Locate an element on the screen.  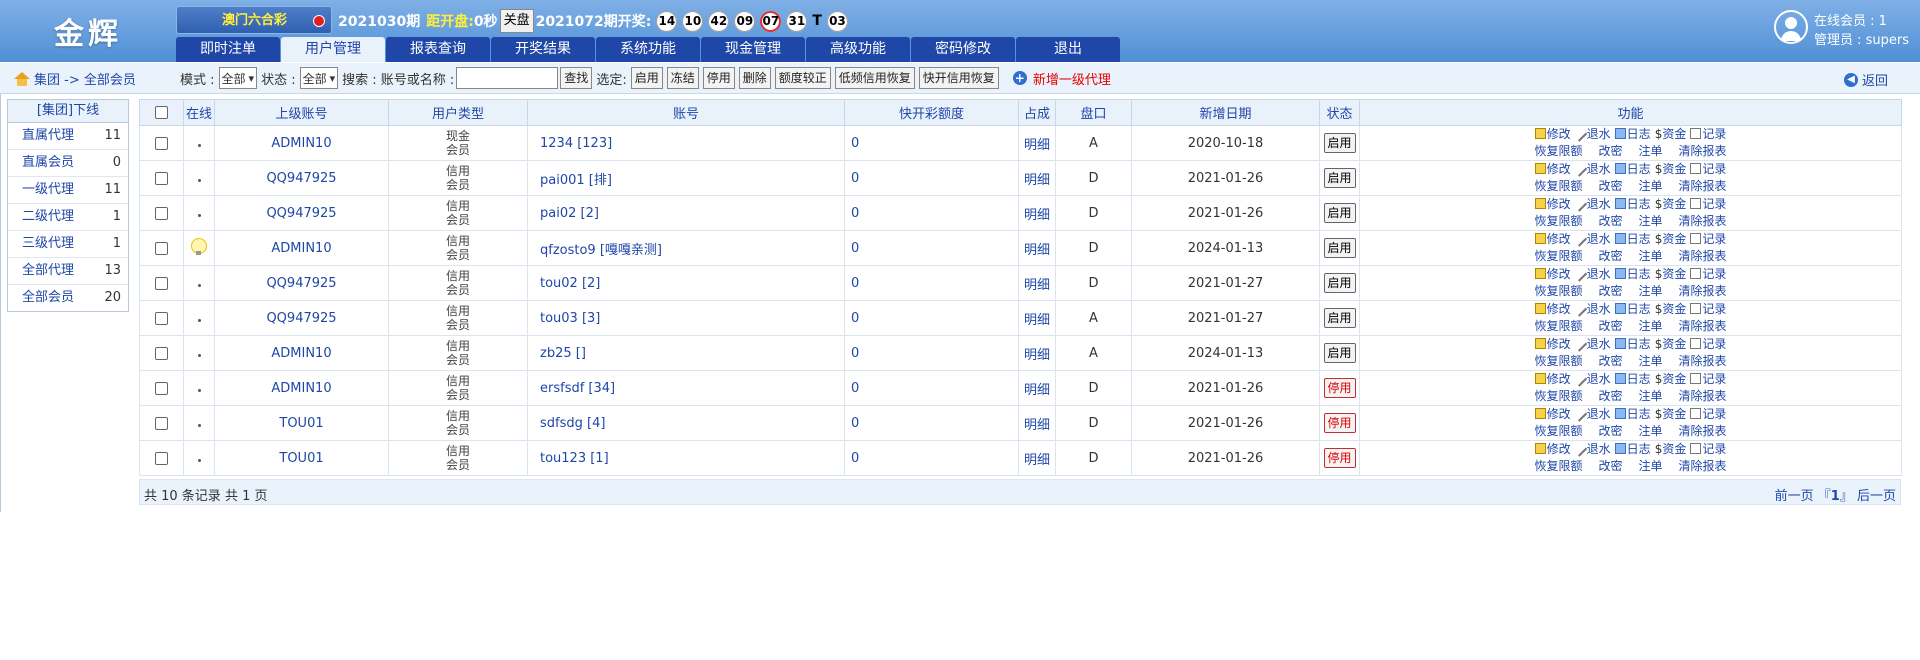
bulk-action-button: 低频信用恢复 is located at coordinates (874, 78).